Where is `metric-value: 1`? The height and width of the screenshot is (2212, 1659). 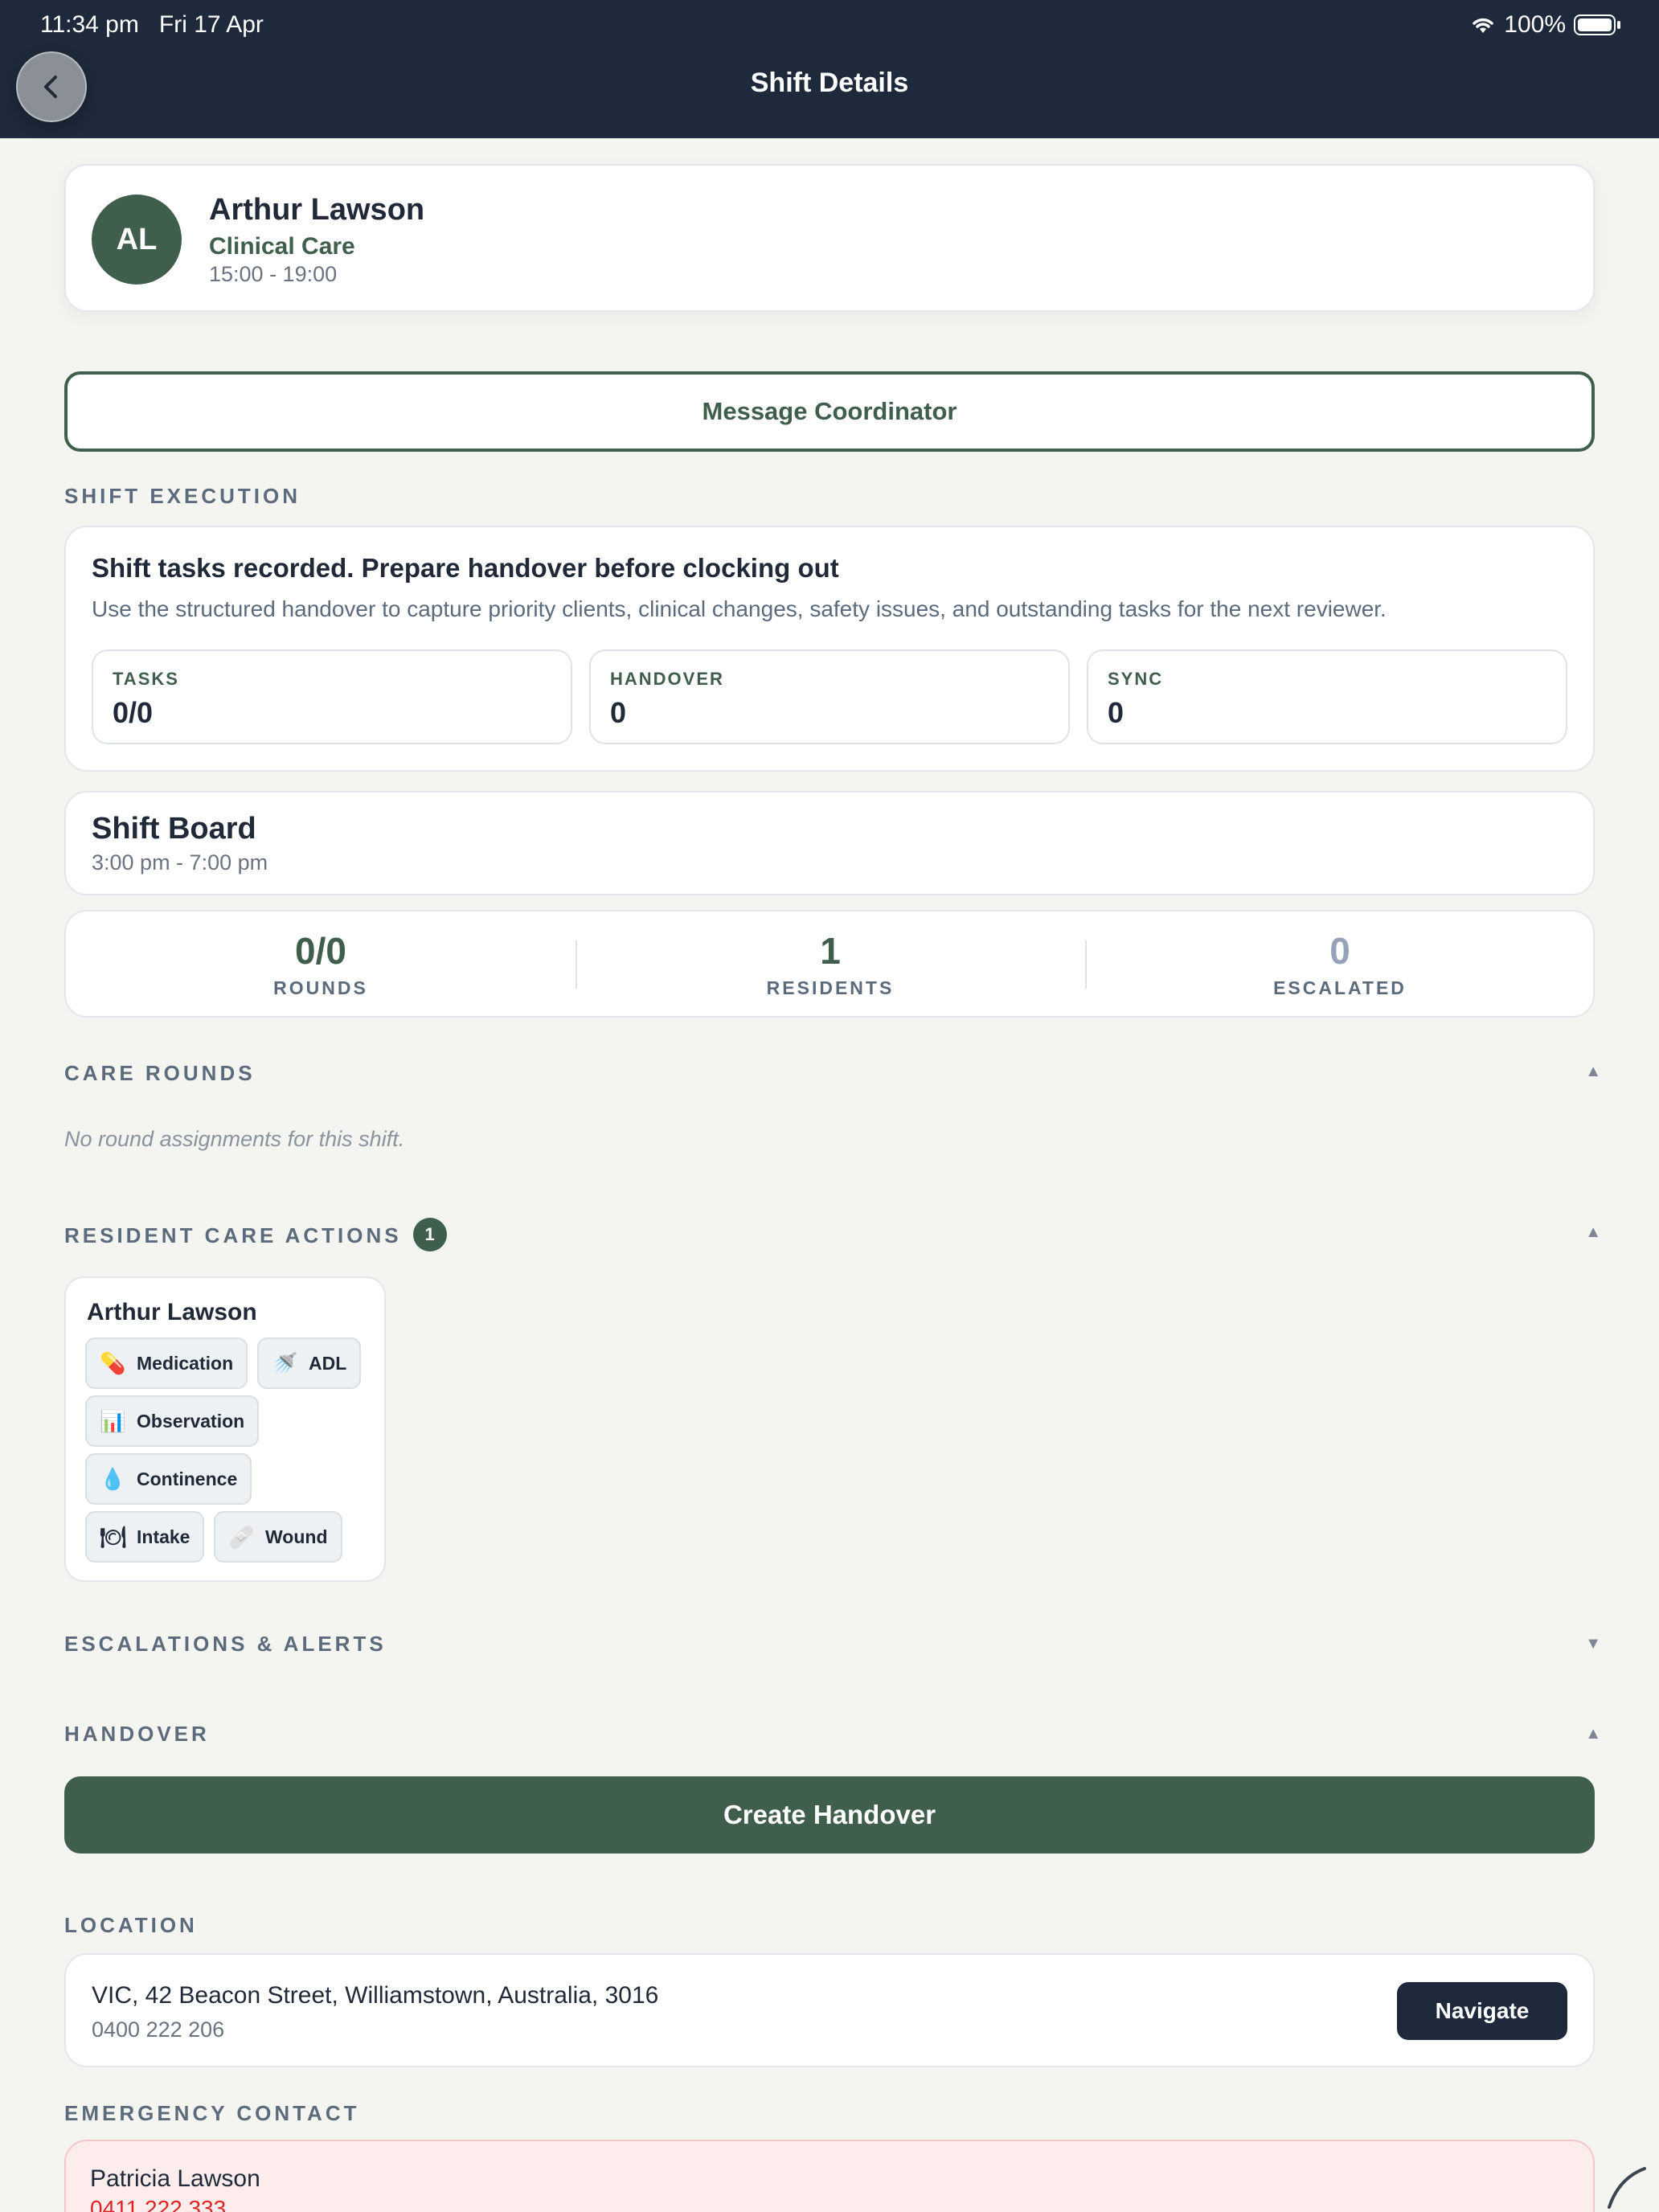
metric-value: 1 is located at coordinates (830, 951).